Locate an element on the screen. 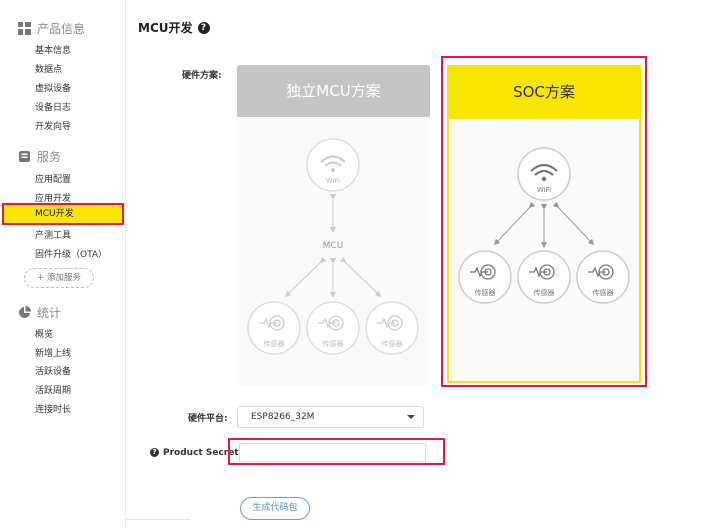 Image resolution: width=720 pixels, height=528 pixels. pie-icon is located at coordinates (25, 312).